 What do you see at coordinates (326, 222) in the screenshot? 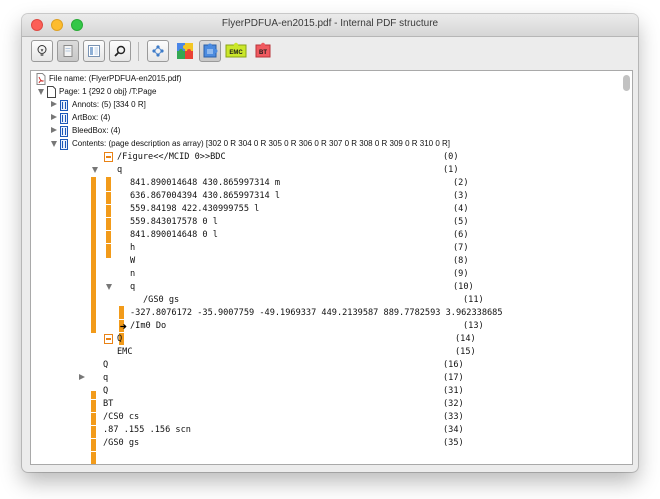
I see `op-row: 559.843017578 0 l (5)` at bounding box center [326, 222].